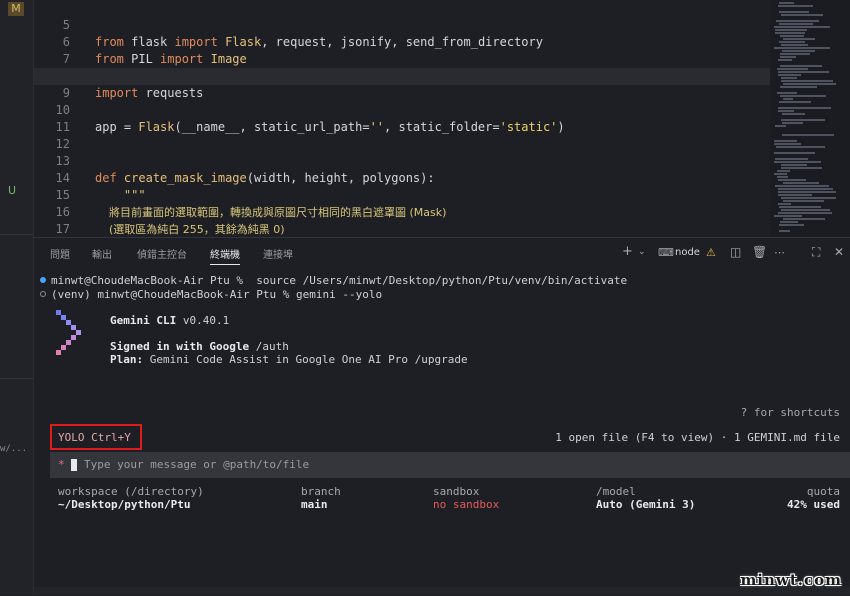 The width and height of the screenshot is (850, 596). Describe the element at coordinates (197, 464) in the screenshot. I see `prompt-placeholder: Type your message or @path/to/file` at that location.